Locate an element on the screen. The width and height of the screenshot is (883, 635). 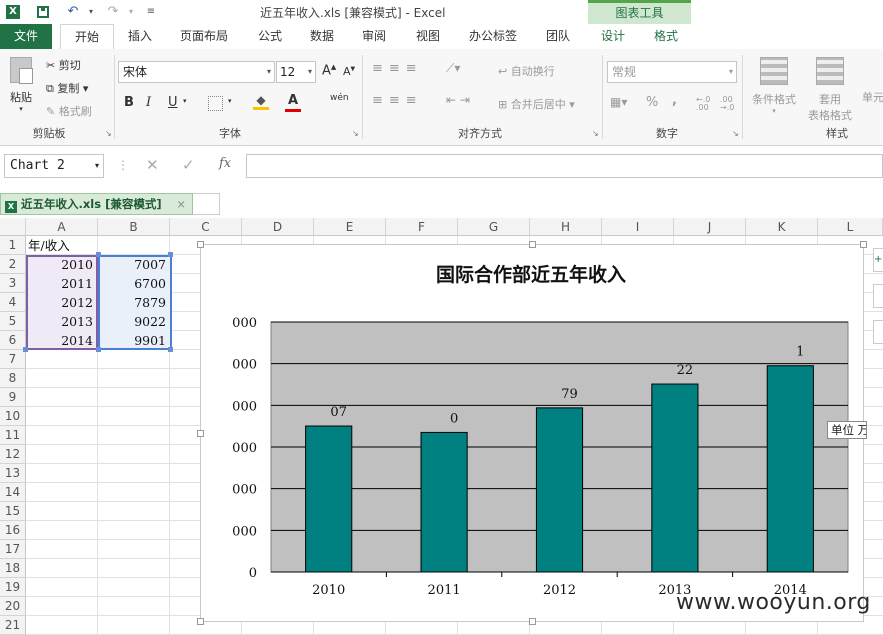
font-launcher-icon: ↘ is located at coordinates (355, 133).